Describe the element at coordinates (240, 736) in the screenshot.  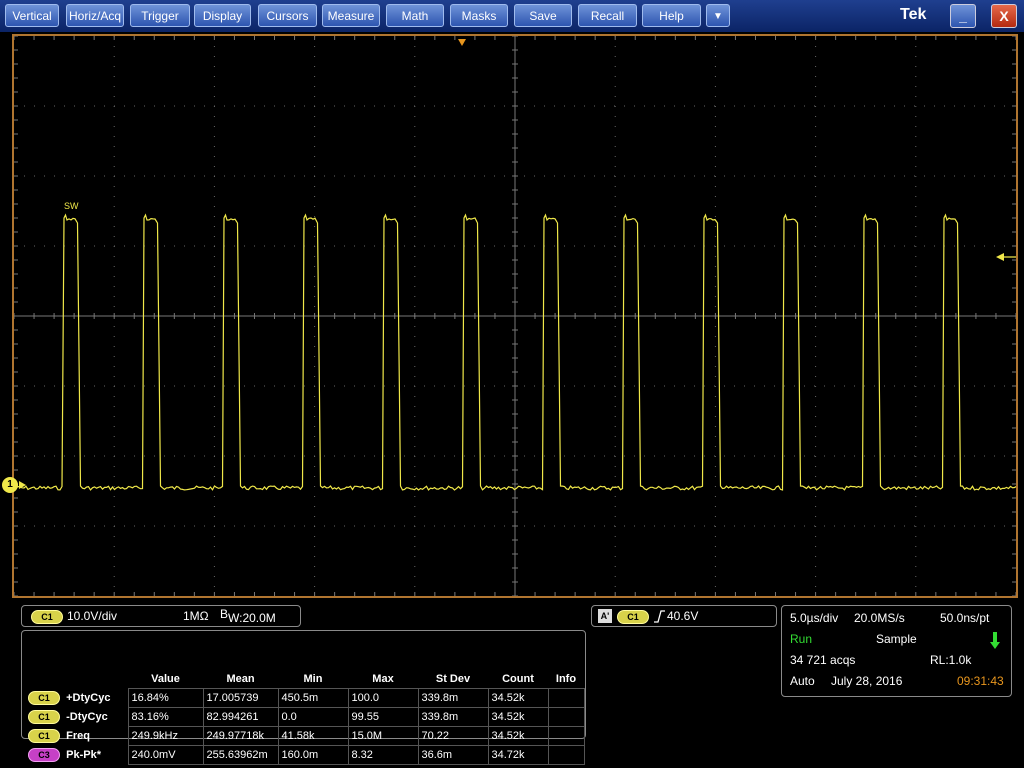
I see `measurement-mean: 249.97718k` at that location.